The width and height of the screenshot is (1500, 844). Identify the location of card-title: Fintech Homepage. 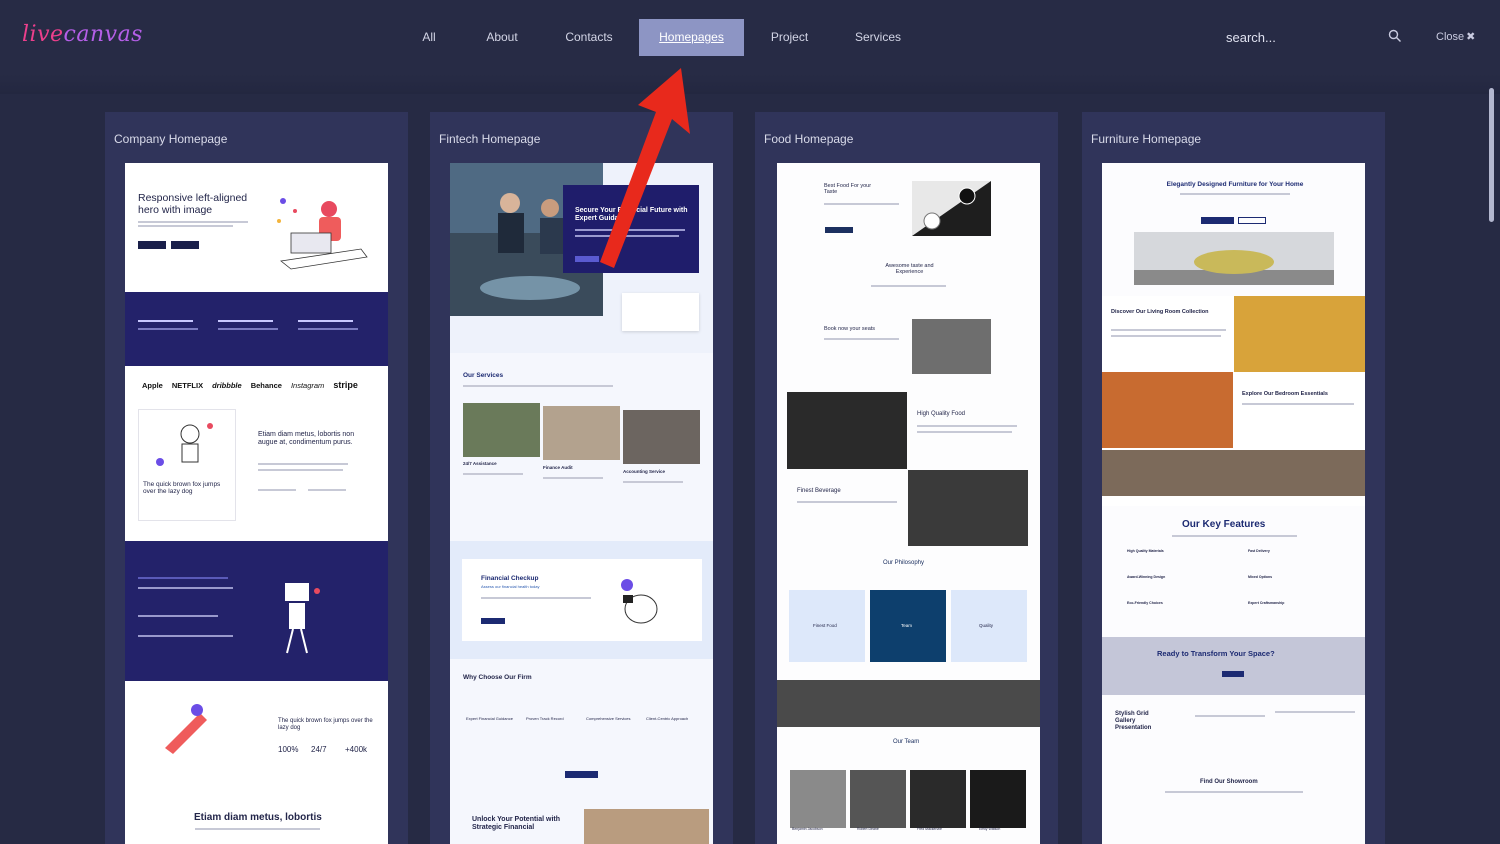
(490, 139).